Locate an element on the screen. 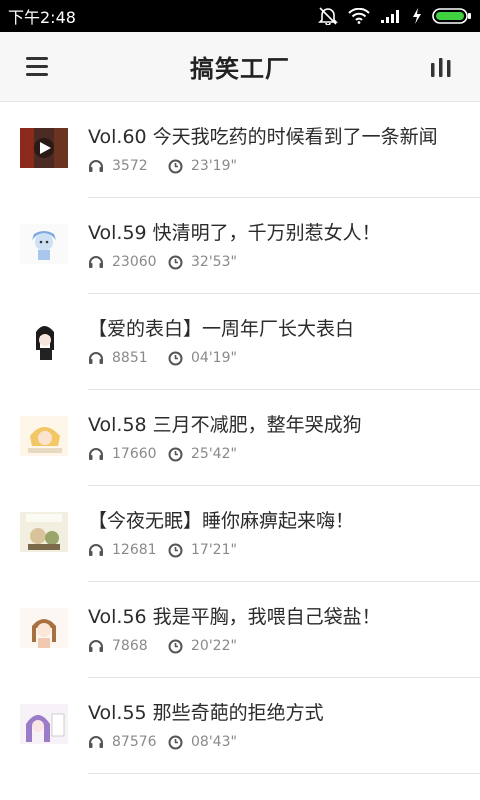 The image size is (480, 800). duration: 17'21" is located at coordinates (214, 550).